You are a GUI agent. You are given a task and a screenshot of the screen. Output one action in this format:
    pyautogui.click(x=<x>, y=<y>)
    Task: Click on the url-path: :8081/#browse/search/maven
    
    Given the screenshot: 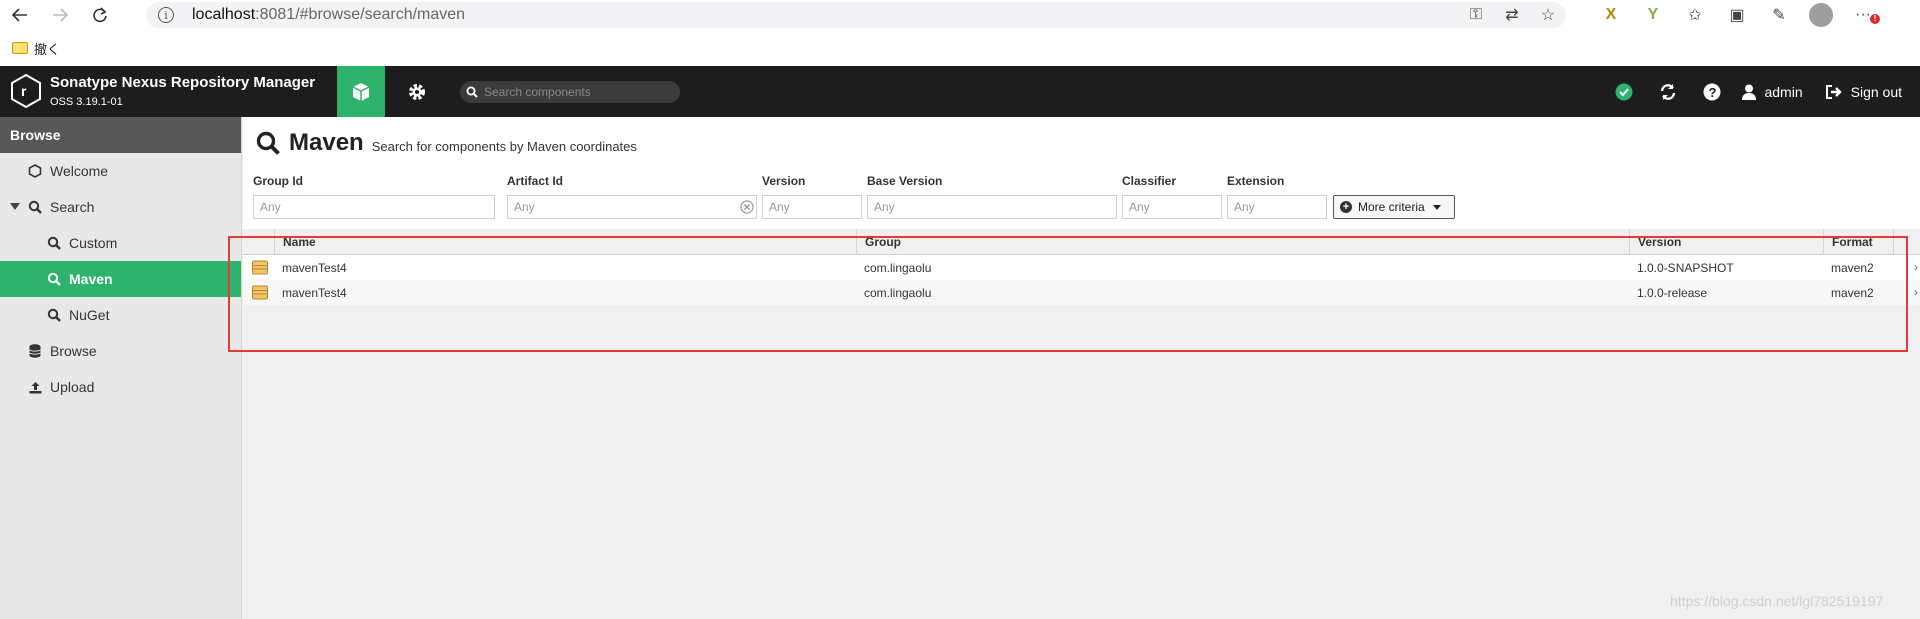 What is the action you would take?
    pyautogui.click(x=360, y=14)
    